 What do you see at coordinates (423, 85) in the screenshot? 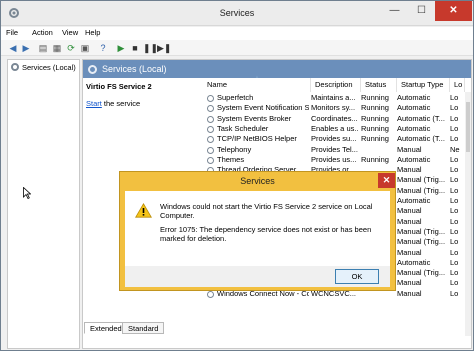
I see `column-startup-type: Startup Type` at bounding box center [423, 85].